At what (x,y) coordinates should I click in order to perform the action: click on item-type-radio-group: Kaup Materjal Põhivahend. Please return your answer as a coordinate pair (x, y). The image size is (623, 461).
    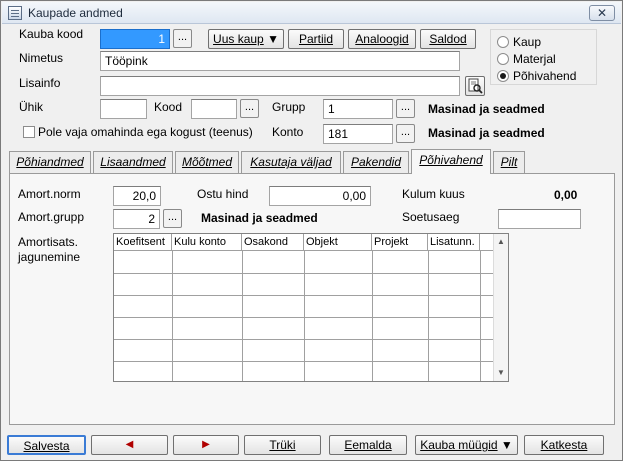
    Looking at the image, I should click on (543, 57).